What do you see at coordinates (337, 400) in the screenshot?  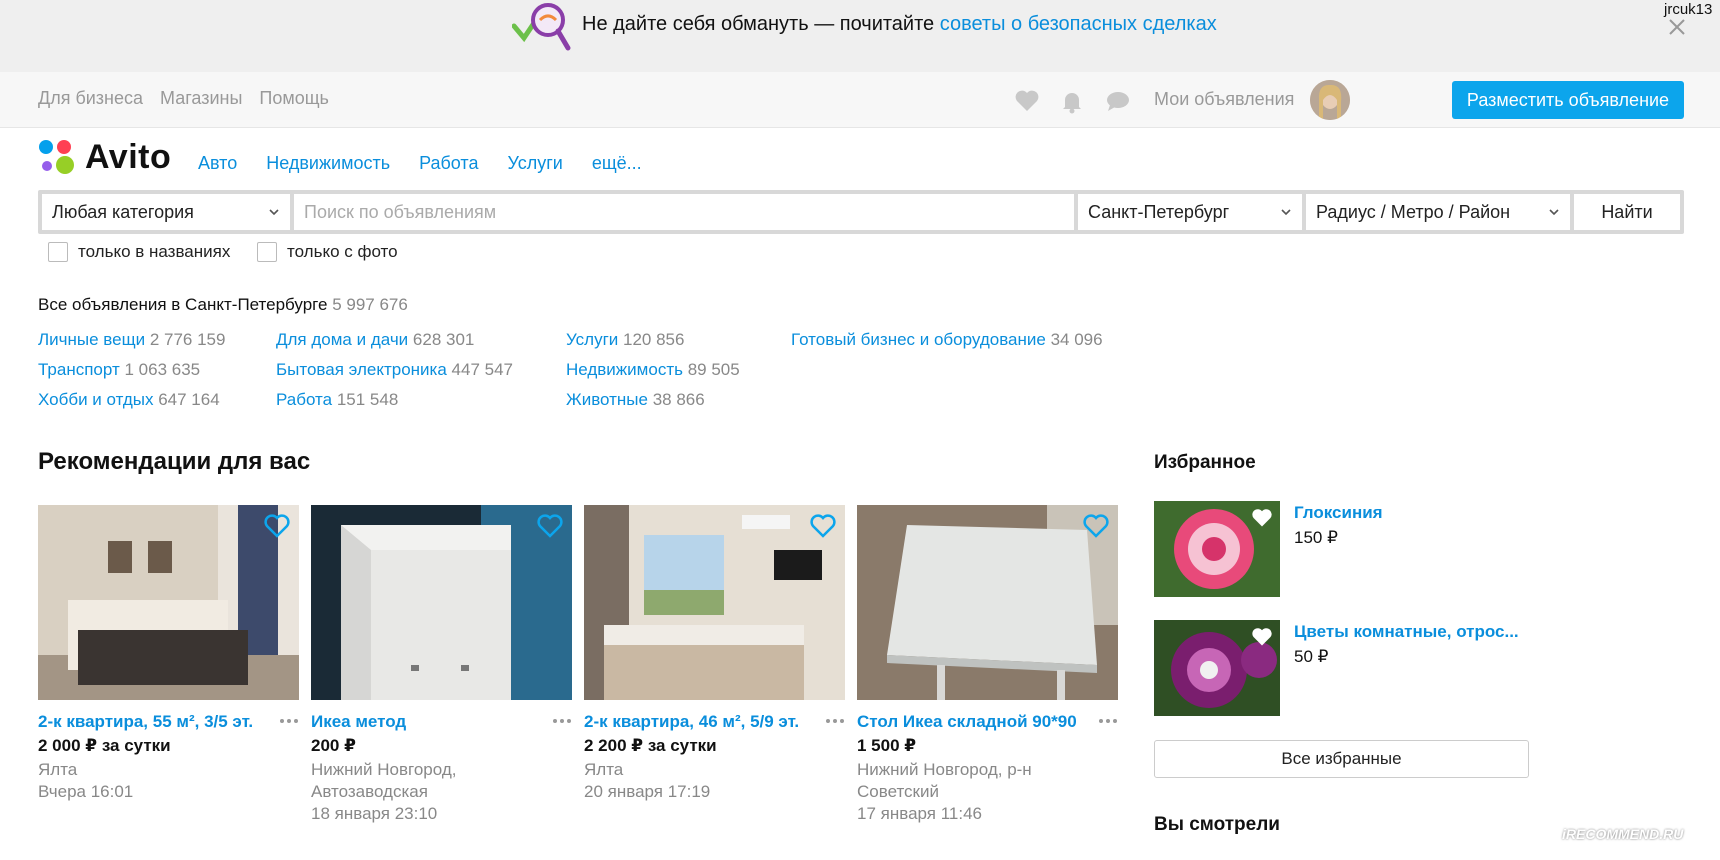 I see `category-link: Работа 151 548` at bounding box center [337, 400].